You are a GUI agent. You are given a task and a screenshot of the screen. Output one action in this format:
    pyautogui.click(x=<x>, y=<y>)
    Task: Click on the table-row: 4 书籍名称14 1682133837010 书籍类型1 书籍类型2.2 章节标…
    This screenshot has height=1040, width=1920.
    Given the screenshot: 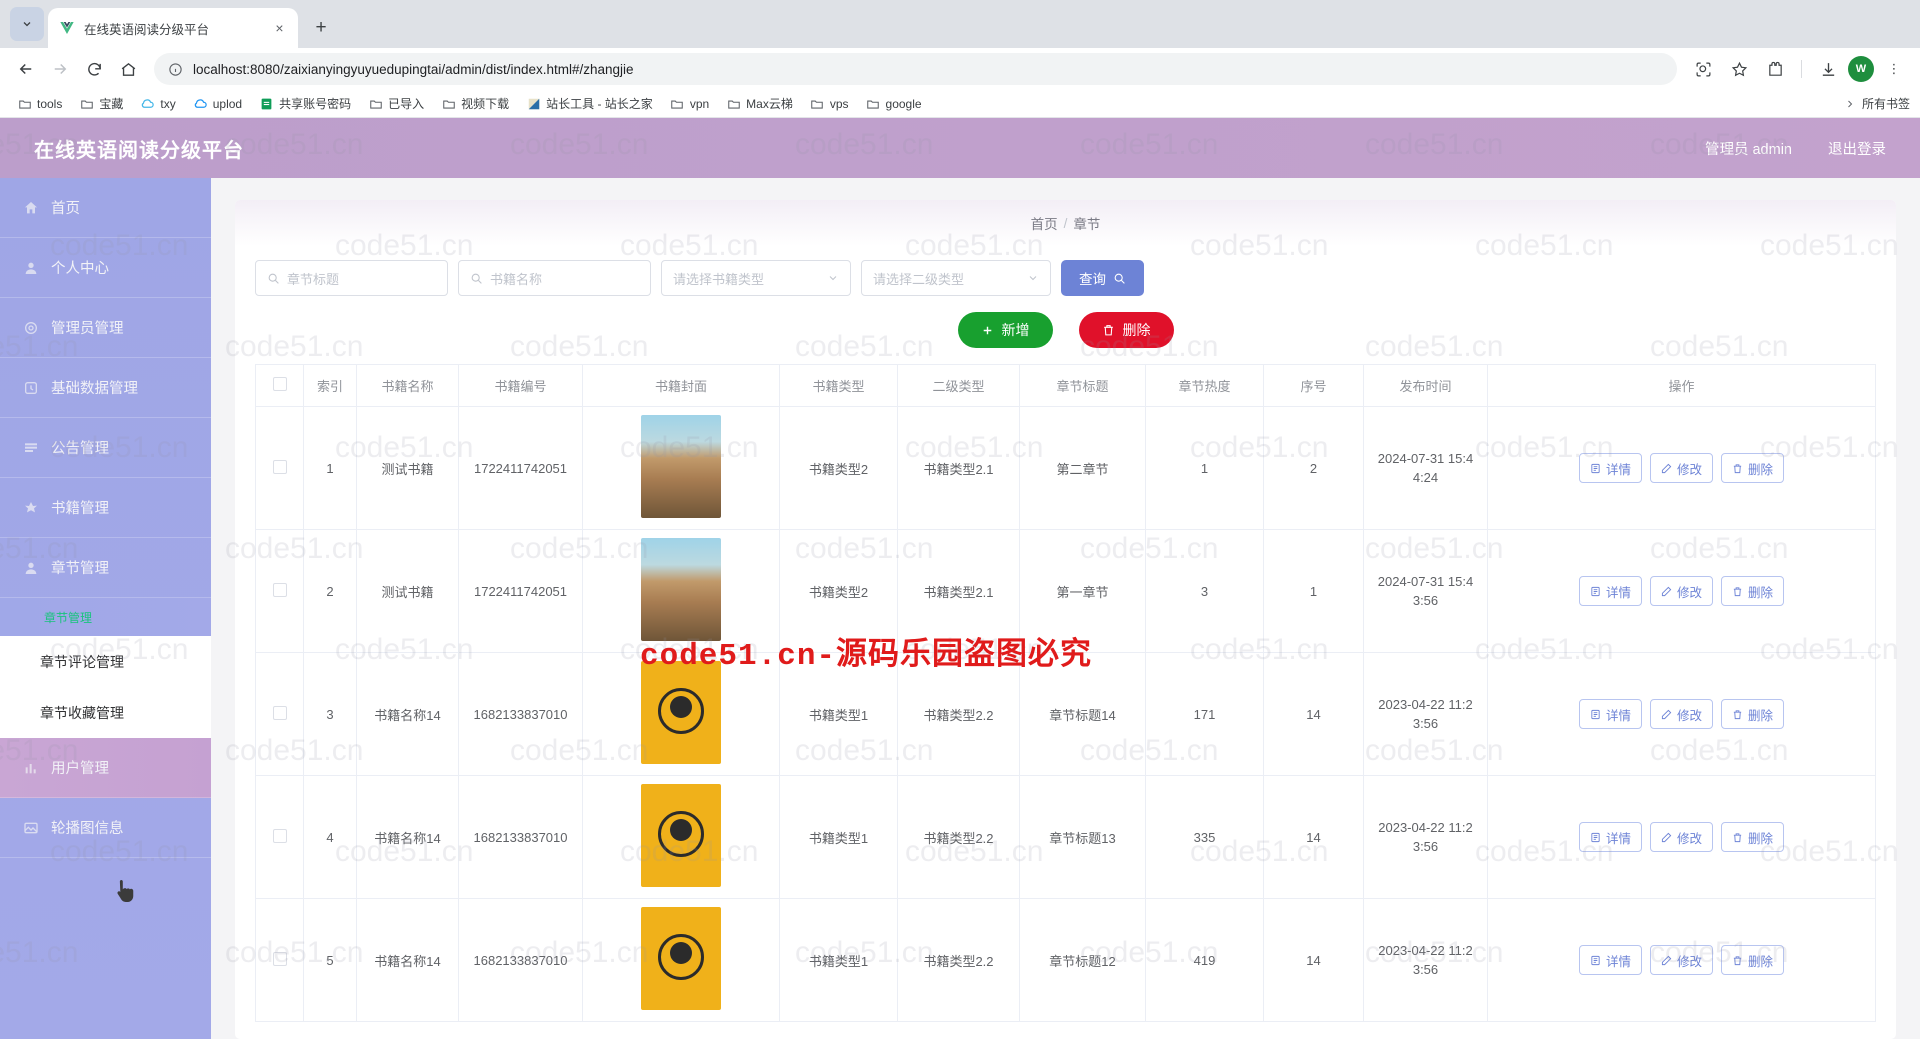 What is the action you would take?
    pyautogui.click(x=1065, y=837)
    